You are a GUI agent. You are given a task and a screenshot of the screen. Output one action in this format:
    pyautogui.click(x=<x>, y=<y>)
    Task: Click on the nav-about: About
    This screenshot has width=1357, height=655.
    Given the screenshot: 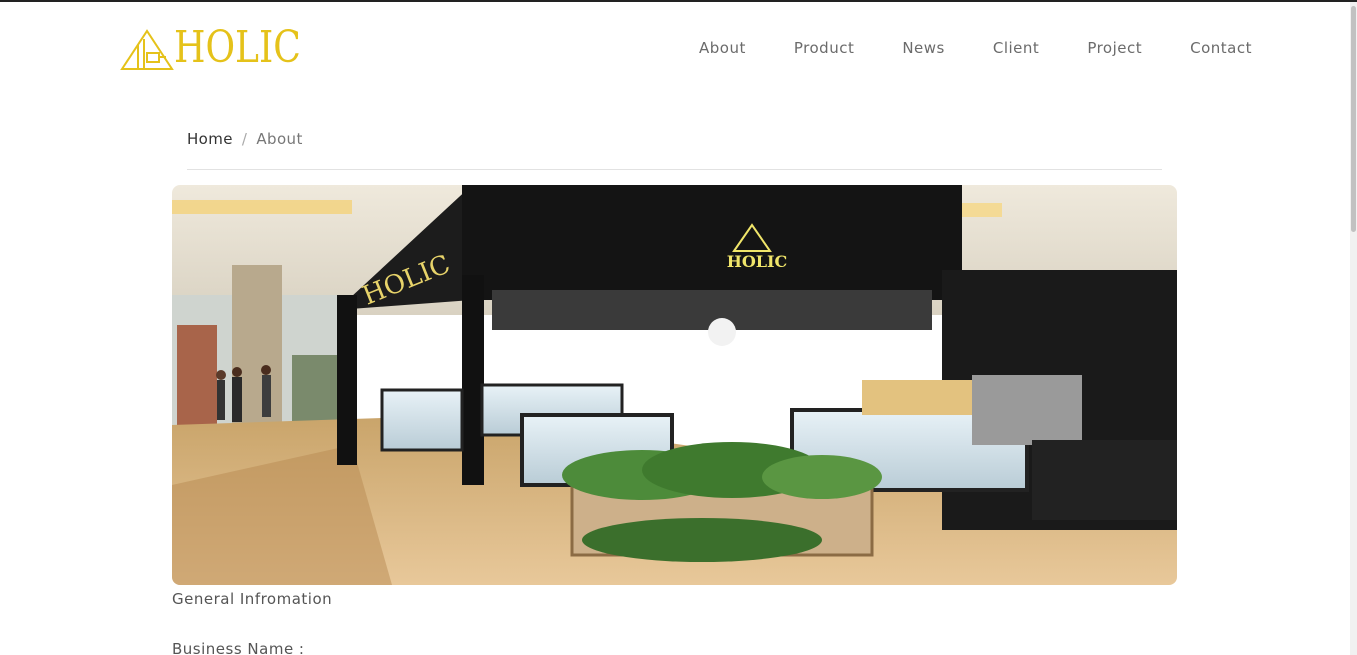 What is the action you would take?
    pyautogui.click(x=722, y=48)
    